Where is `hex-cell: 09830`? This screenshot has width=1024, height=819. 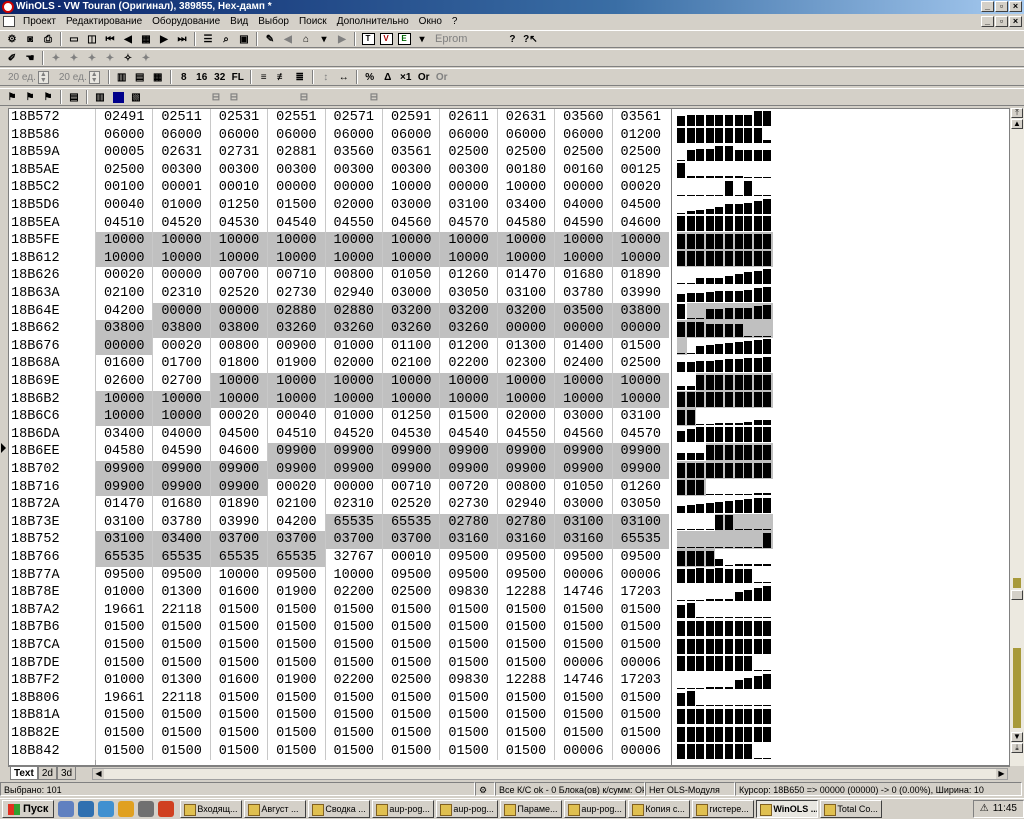 hex-cell: 09830 is located at coordinates (467, 593).